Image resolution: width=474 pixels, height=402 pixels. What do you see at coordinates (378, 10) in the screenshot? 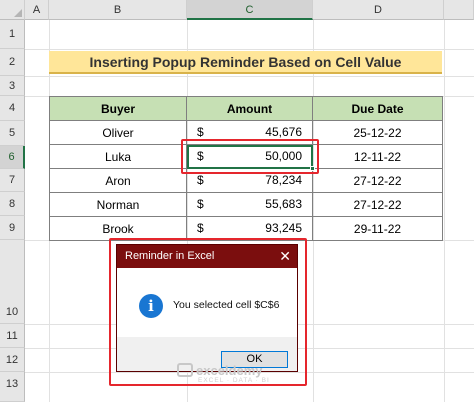
I see `column-header-d: D` at bounding box center [378, 10].